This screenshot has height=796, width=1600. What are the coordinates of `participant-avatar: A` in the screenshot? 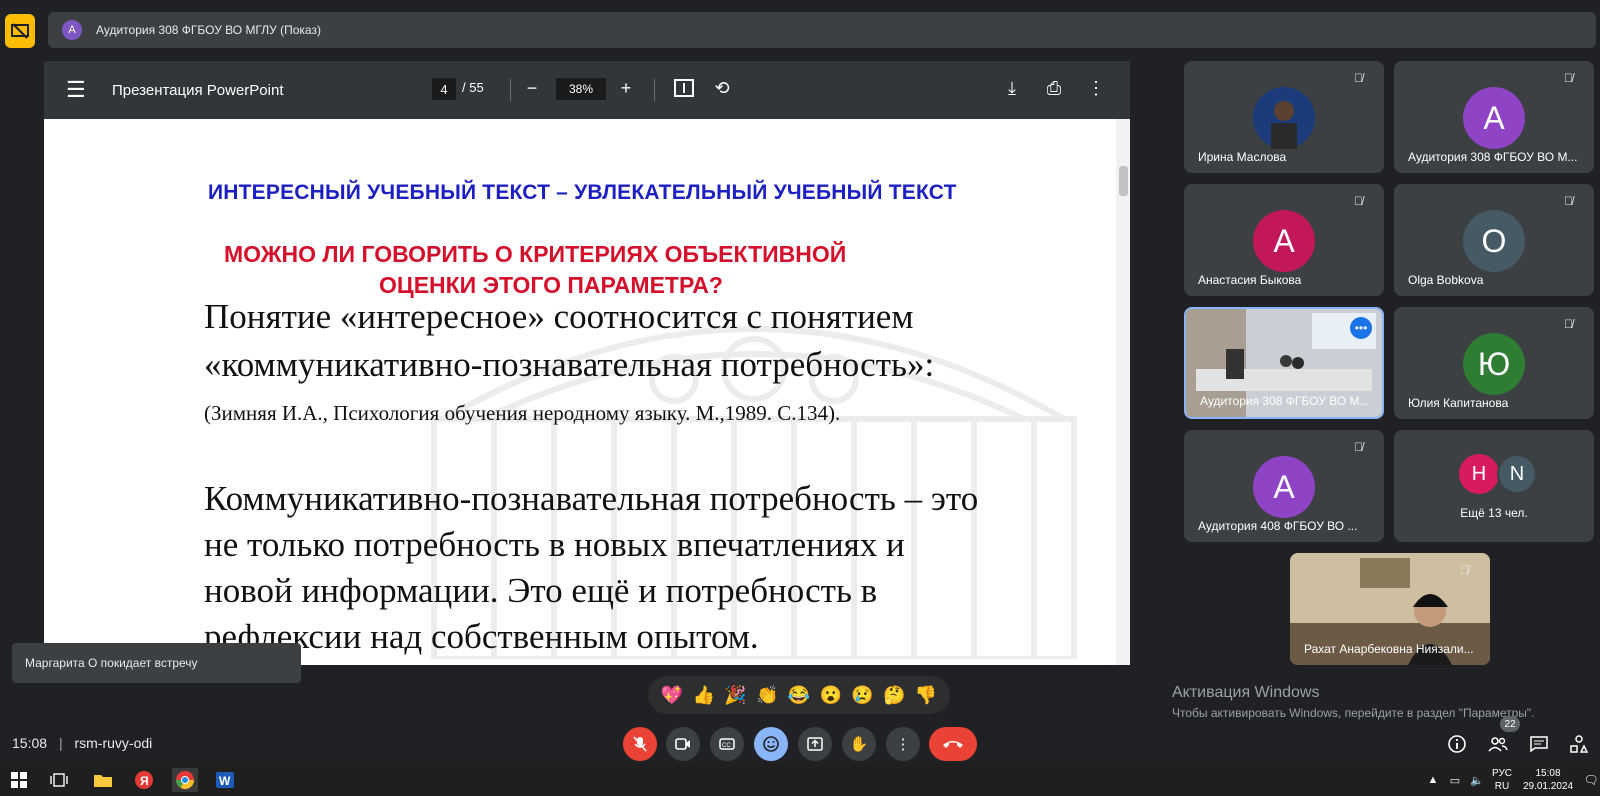 It's located at (1284, 241).